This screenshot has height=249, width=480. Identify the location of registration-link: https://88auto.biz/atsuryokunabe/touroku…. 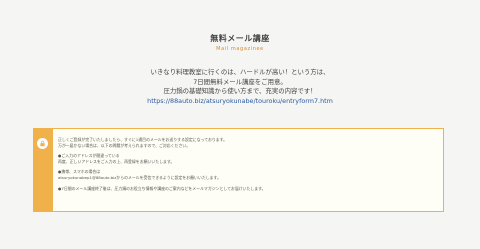
(240, 101).